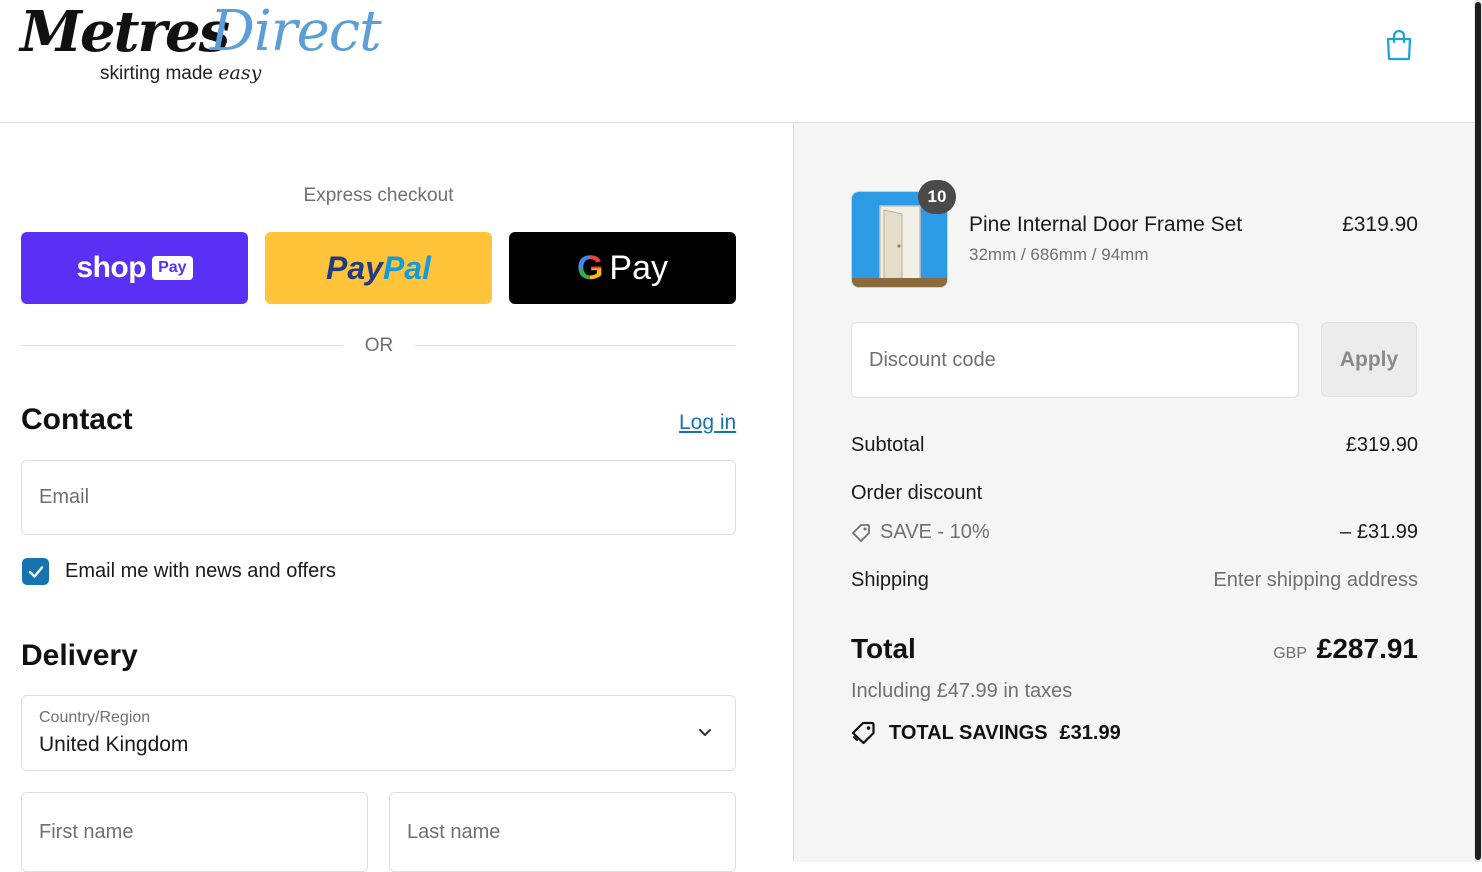  I want to click on tax-note: Including £47.99 in taxes, so click(962, 691).